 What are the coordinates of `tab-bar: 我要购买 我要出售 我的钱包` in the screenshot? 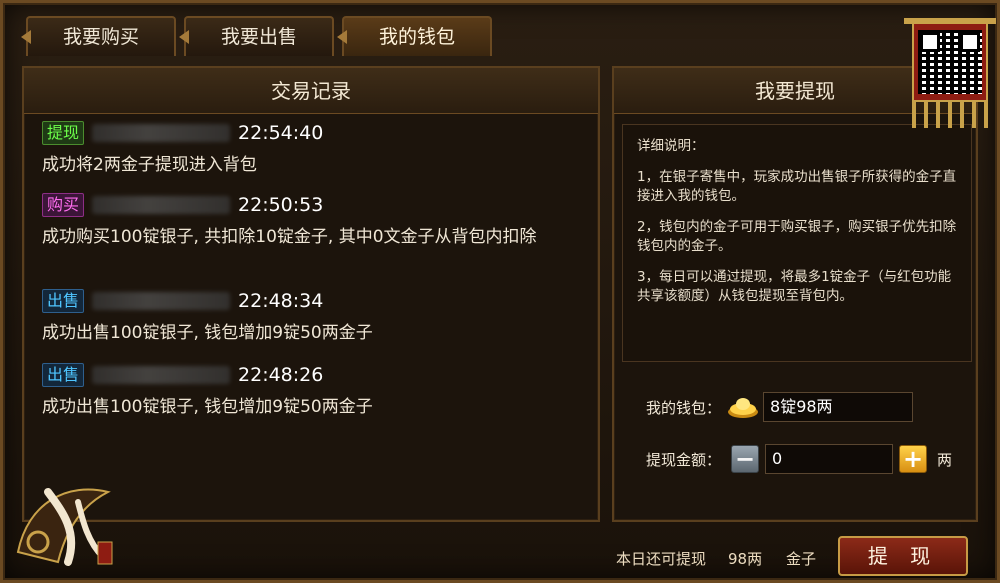 It's located at (259, 36).